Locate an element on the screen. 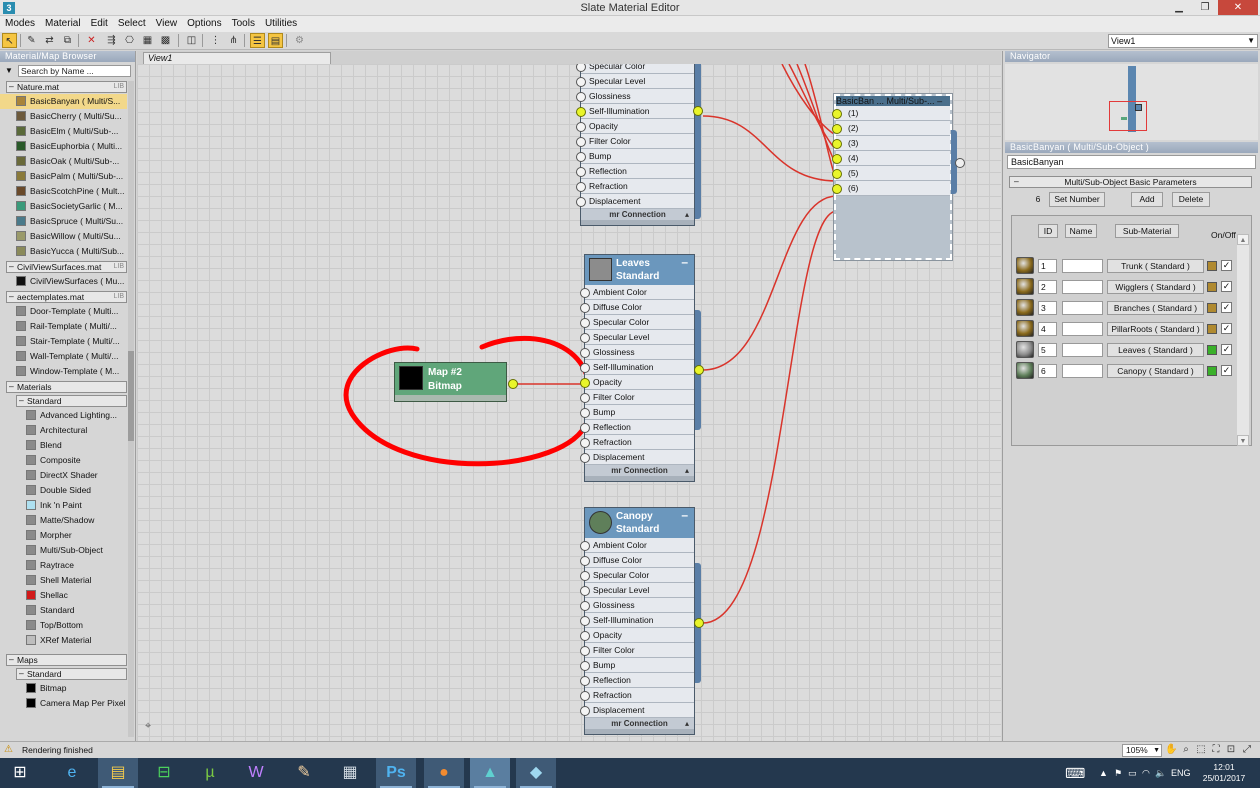 The image size is (1260, 788). menu-material: Material is located at coordinates (63, 24).